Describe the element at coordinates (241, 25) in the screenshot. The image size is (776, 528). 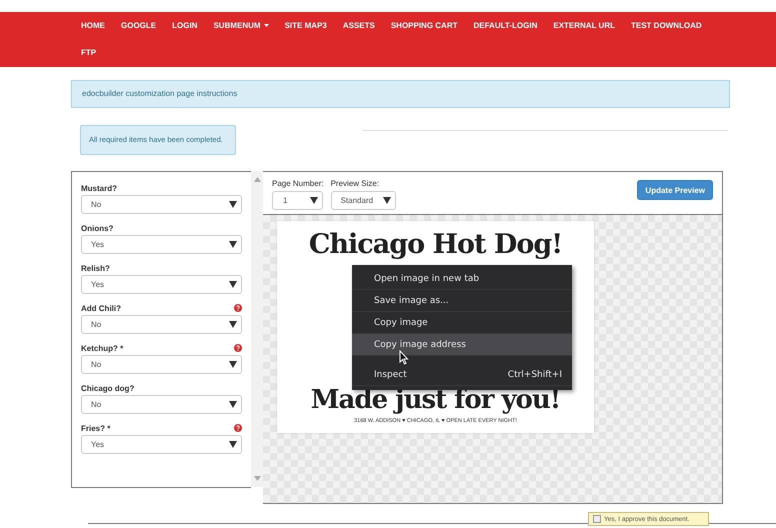
I see `nav-link: SUBMENUM` at that location.